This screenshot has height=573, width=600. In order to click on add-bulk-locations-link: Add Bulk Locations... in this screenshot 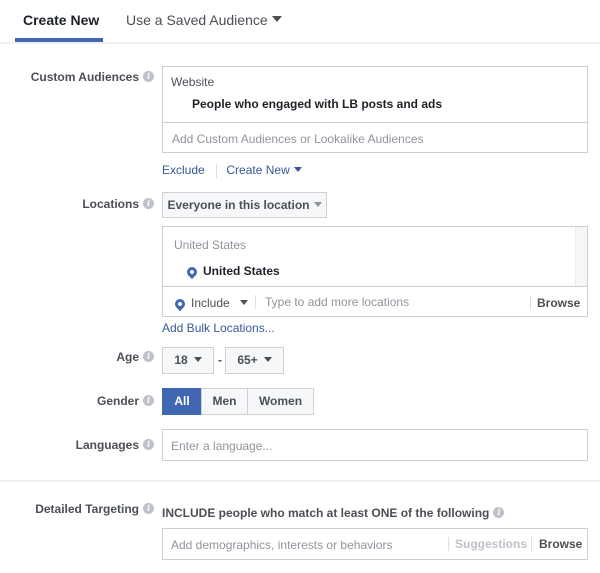, I will do `click(218, 328)`.